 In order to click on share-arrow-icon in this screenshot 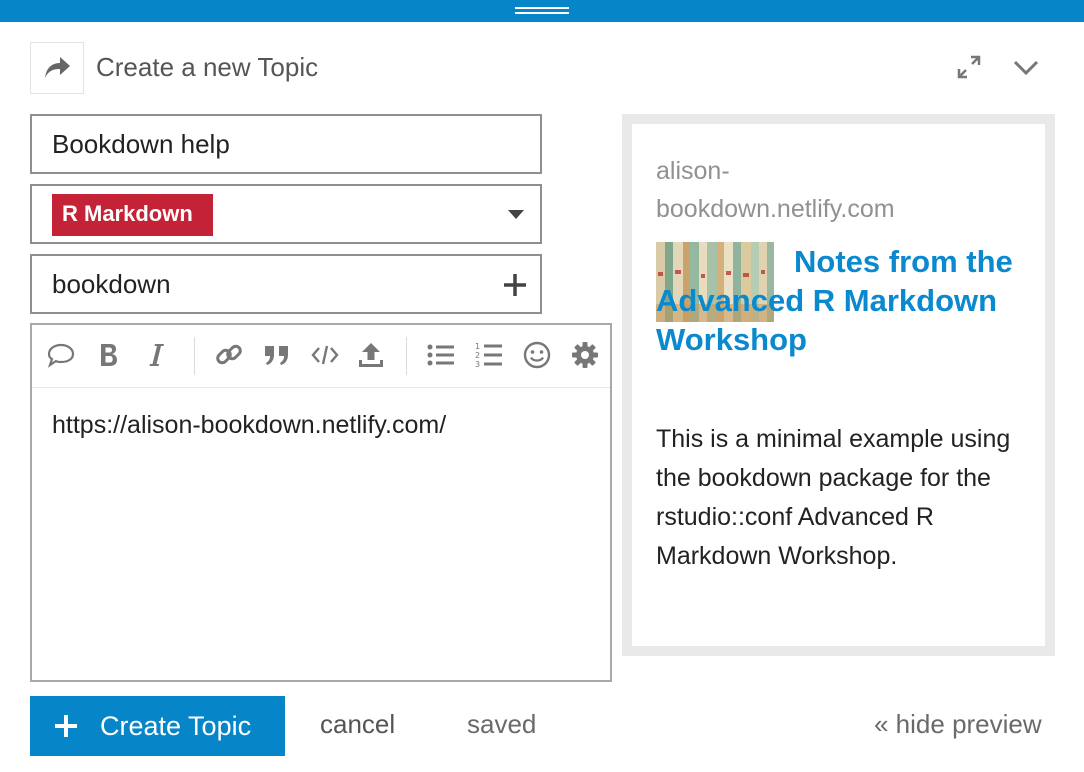, I will do `click(57, 67)`.